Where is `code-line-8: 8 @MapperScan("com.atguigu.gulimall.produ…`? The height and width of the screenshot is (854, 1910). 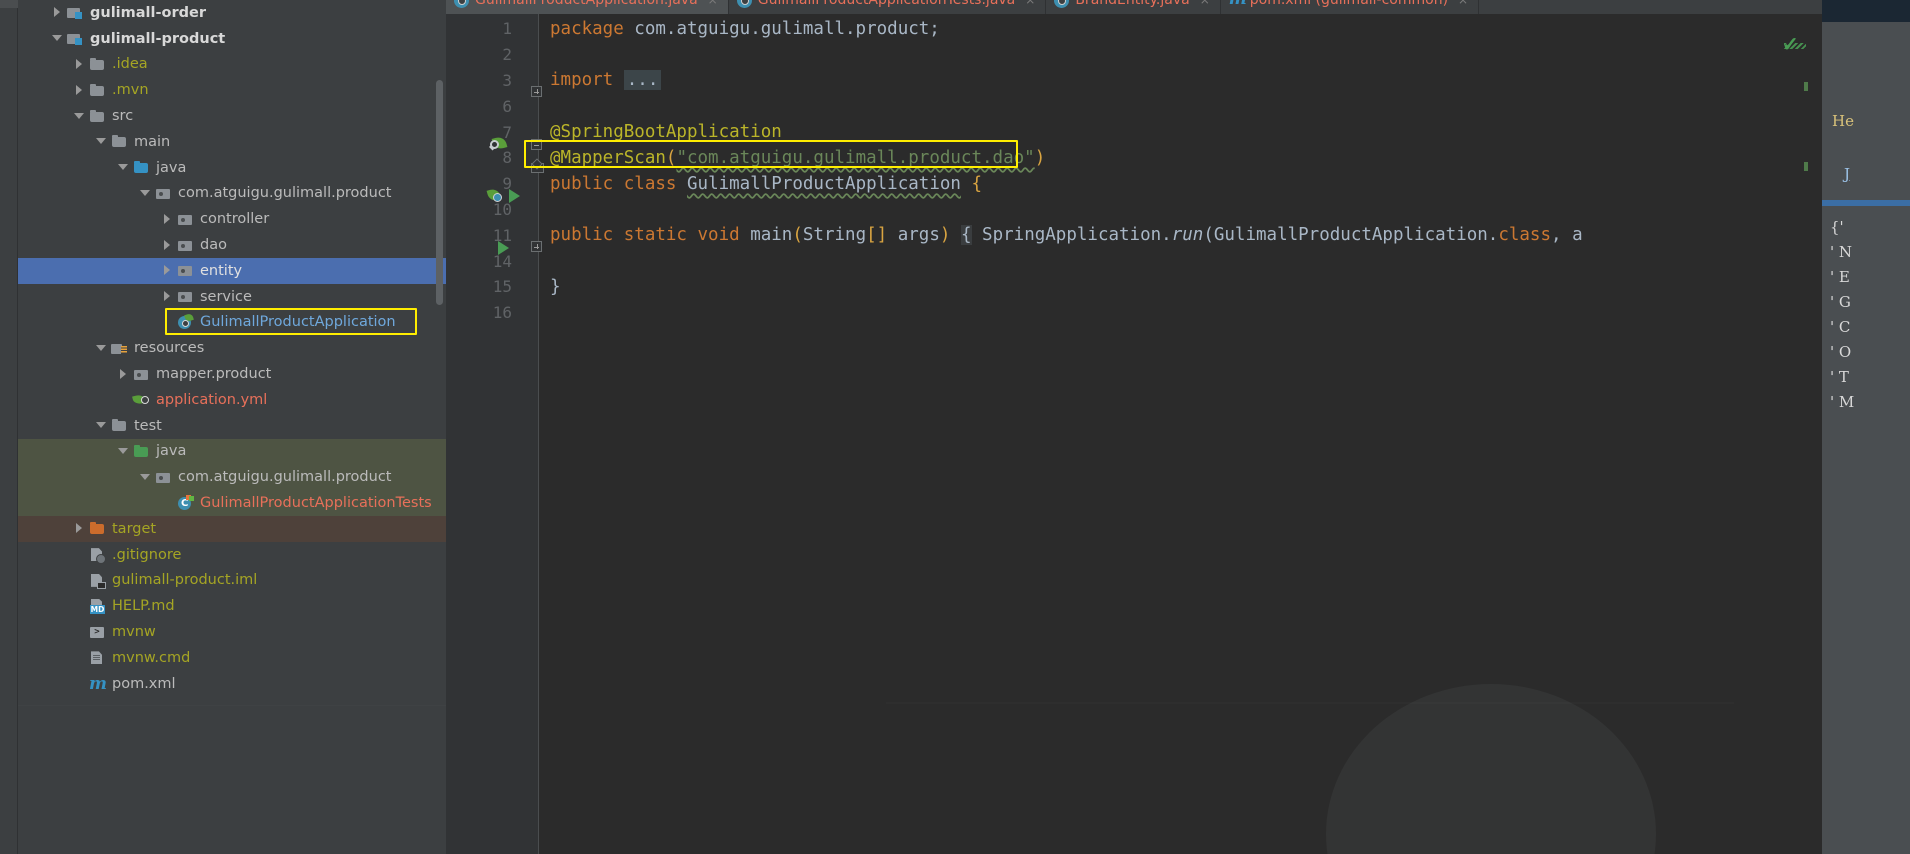
code-line-8: 8 @MapperScan("com.atguigu.gulimall.produ… is located at coordinates (1134, 158).